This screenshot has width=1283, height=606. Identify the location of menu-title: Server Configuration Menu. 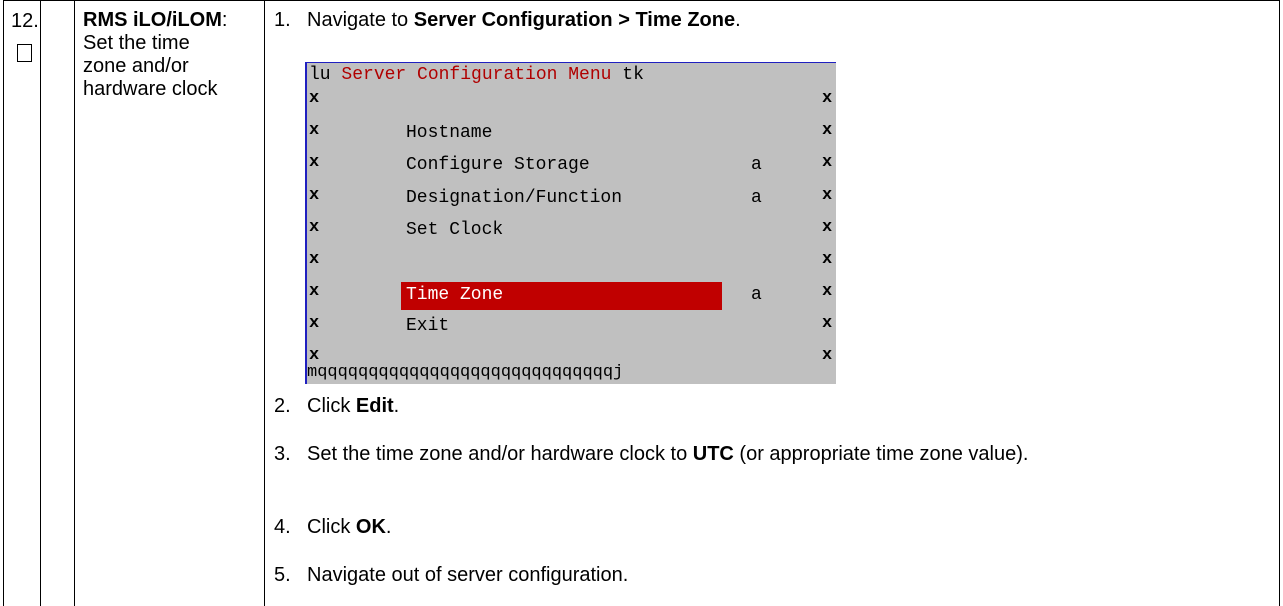
(476, 75).